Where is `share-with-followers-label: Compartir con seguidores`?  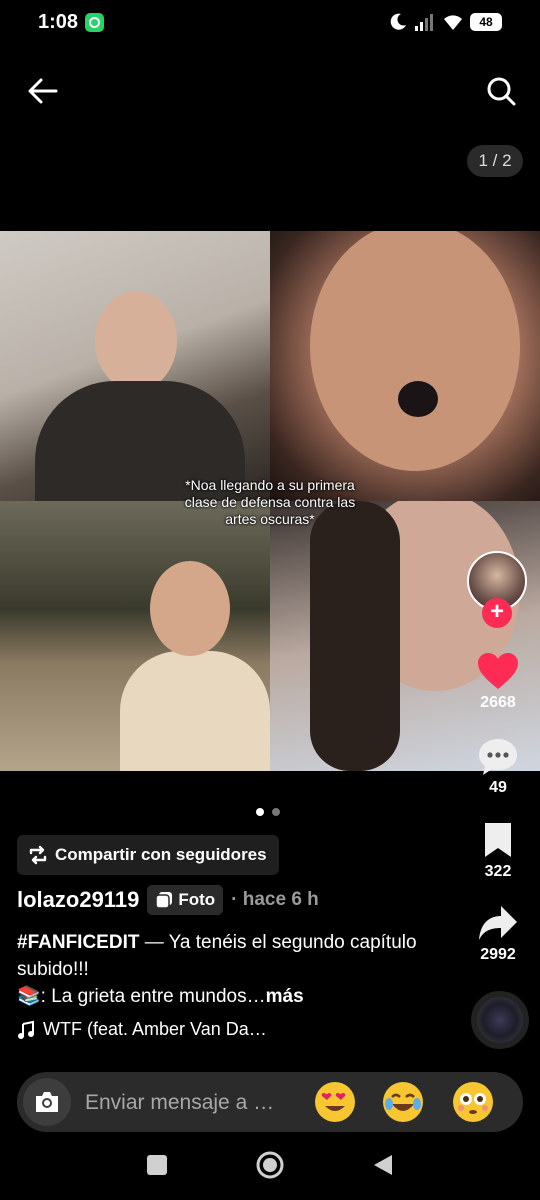 share-with-followers-label: Compartir con seguidores is located at coordinates (161, 854).